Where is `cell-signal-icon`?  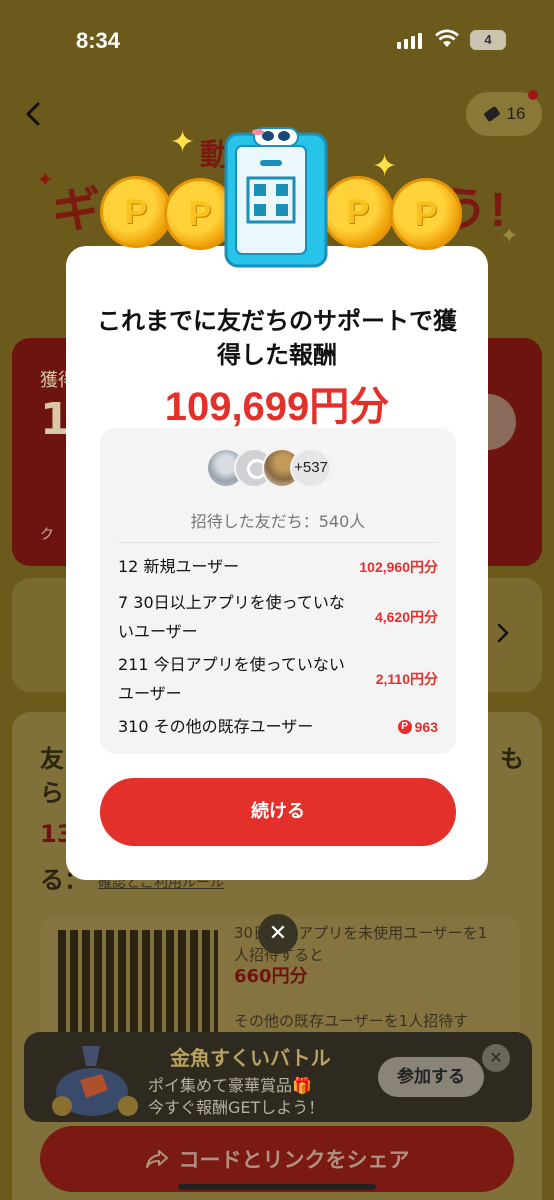 cell-signal-icon is located at coordinates (409, 41).